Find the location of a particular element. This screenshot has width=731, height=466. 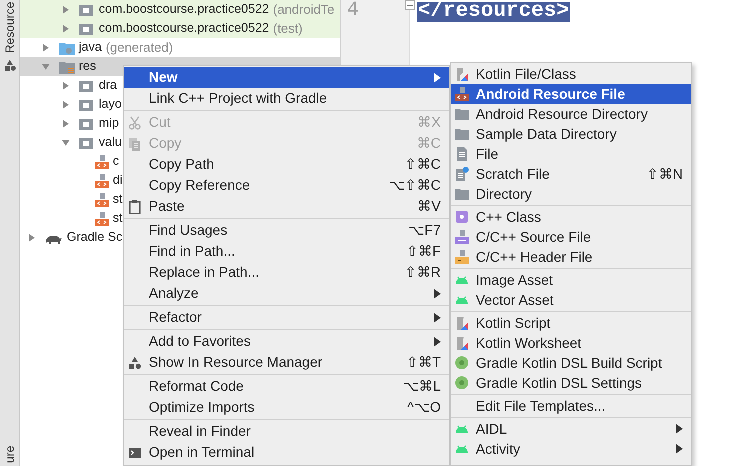

shortcut-label: ⌥⇧⌘C is located at coordinates (414, 185).